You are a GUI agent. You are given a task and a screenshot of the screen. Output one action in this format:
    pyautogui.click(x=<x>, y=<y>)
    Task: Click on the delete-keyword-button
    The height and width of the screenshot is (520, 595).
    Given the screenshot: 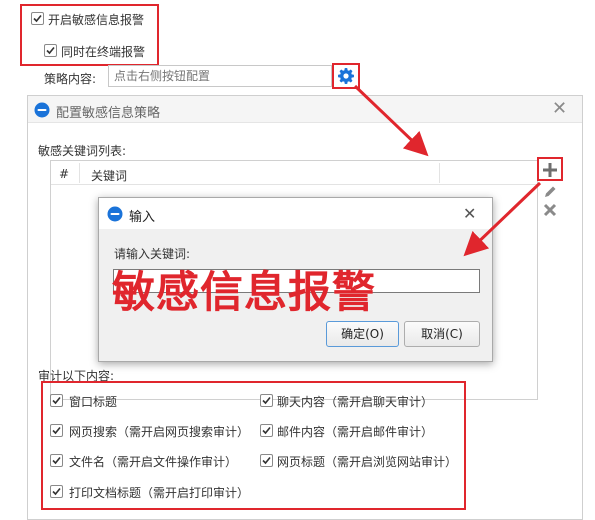 What is the action you would take?
    pyautogui.click(x=550, y=210)
    